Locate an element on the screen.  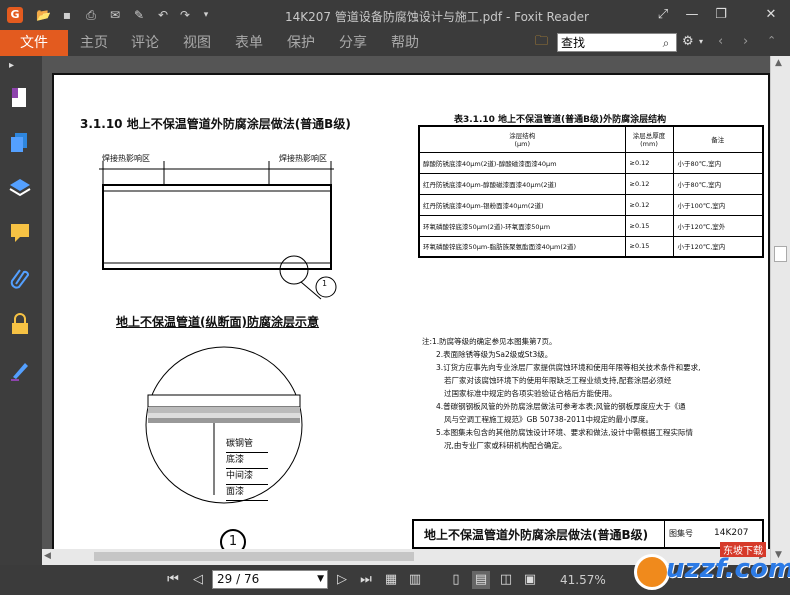
bookmark-icon is located at coordinates (20, 98).